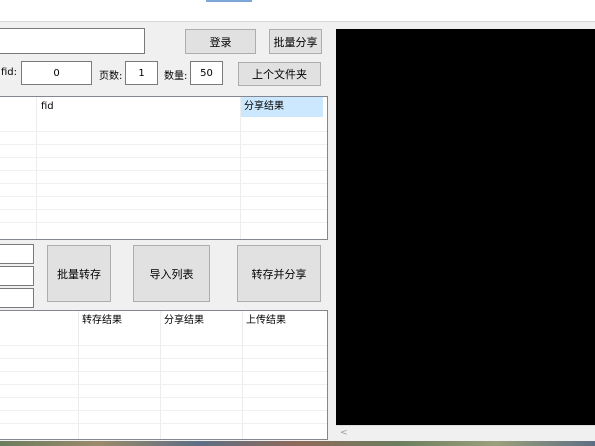 Image resolution: width=595 pixels, height=446 pixels. What do you see at coordinates (138, 107) in the screenshot?
I see `column-header-fid: fid` at bounding box center [138, 107].